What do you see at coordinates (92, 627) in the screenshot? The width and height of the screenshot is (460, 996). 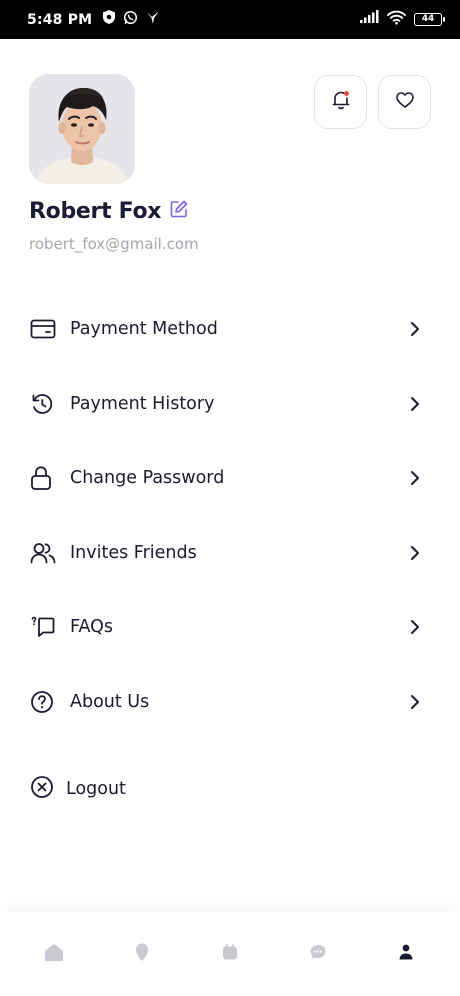 I see `menu-item-label: FAQs` at bounding box center [92, 627].